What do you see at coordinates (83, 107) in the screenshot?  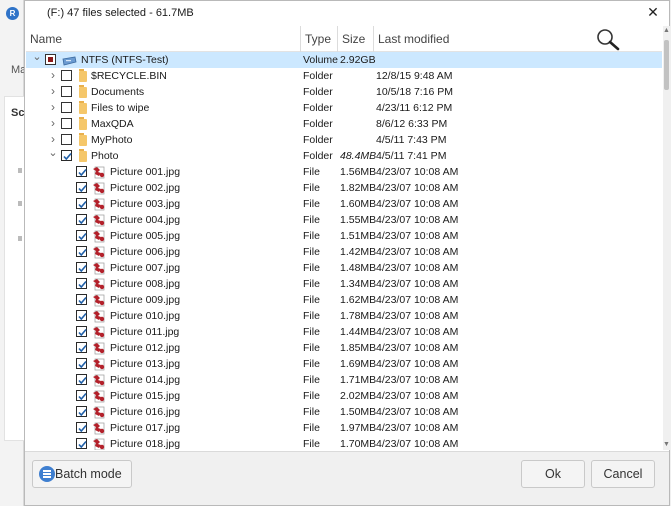 I see `folder-icon` at bounding box center [83, 107].